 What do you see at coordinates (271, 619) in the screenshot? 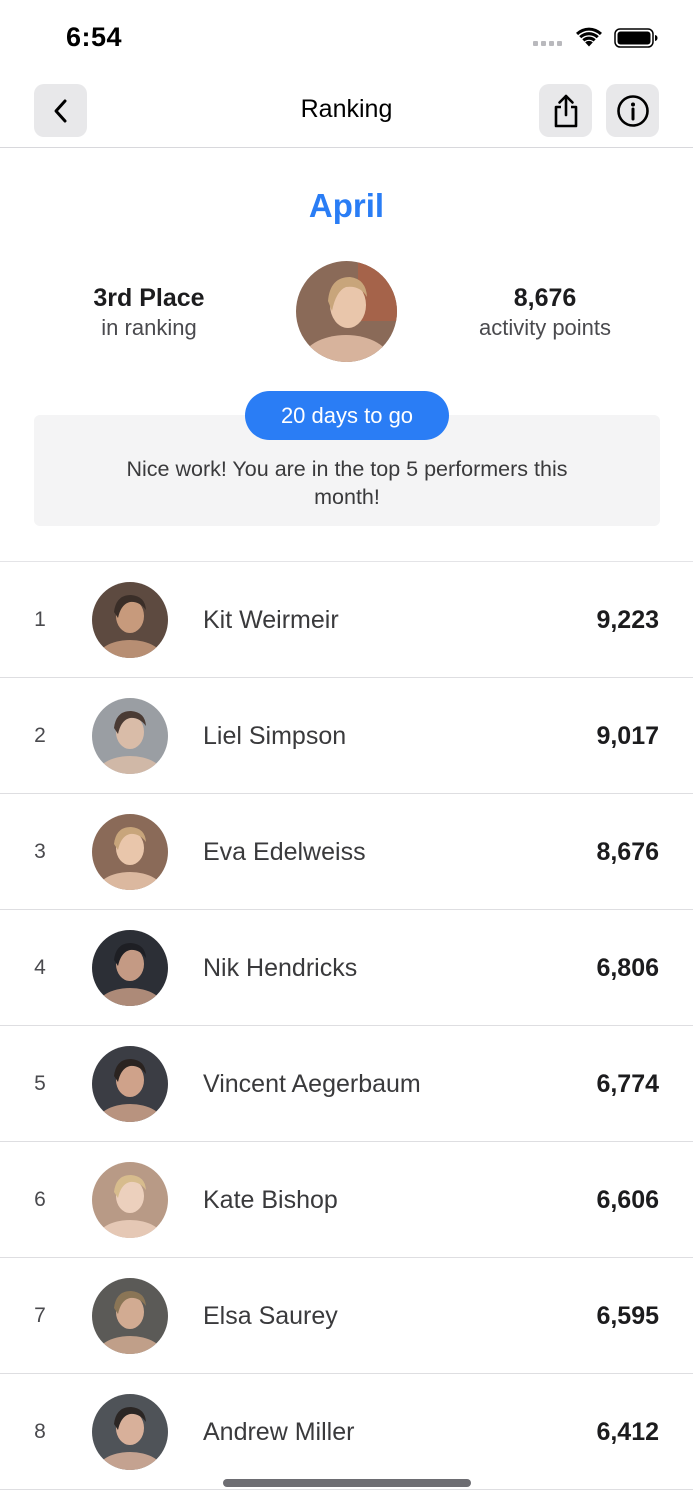
I see `member-name: Kit Weirmeir` at bounding box center [271, 619].